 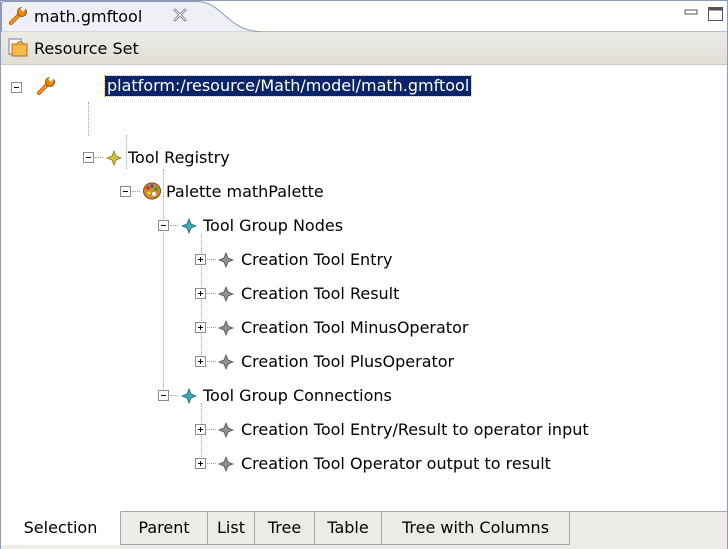 What do you see at coordinates (88, 16) in the screenshot?
I see `editor-tab-title: math.gmftool` at bounding box center [88, 16].